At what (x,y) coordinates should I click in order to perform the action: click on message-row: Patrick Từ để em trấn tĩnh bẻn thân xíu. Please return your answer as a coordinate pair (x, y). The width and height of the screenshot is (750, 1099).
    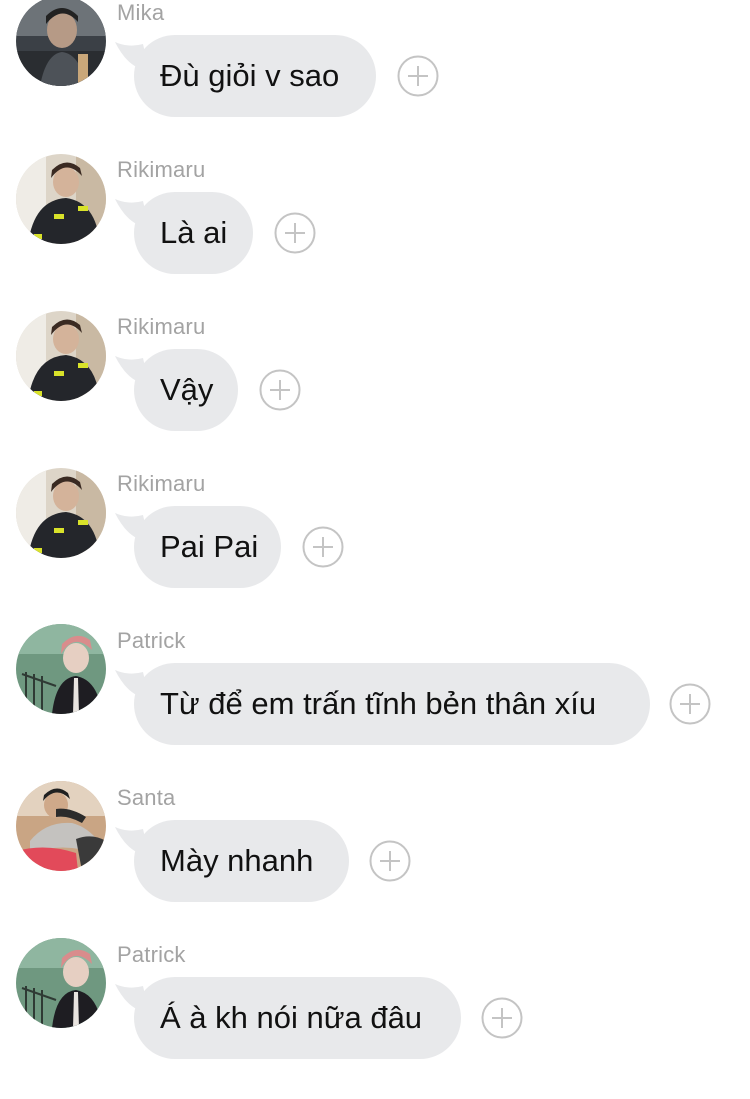
    Looking at the image, I should click on (375, 704).